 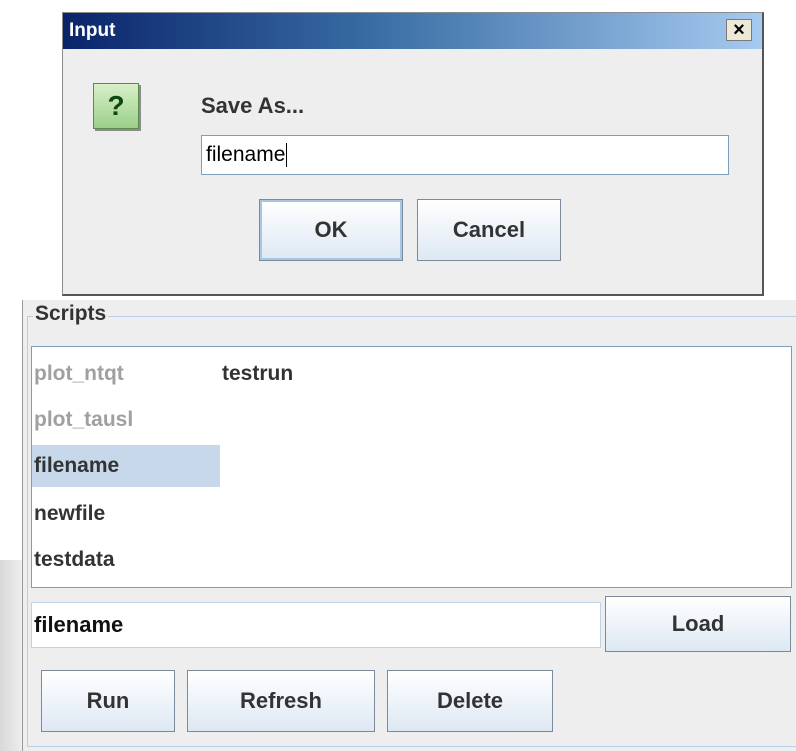 I want to click on filename-input: filename, so click(x=465, y=155).